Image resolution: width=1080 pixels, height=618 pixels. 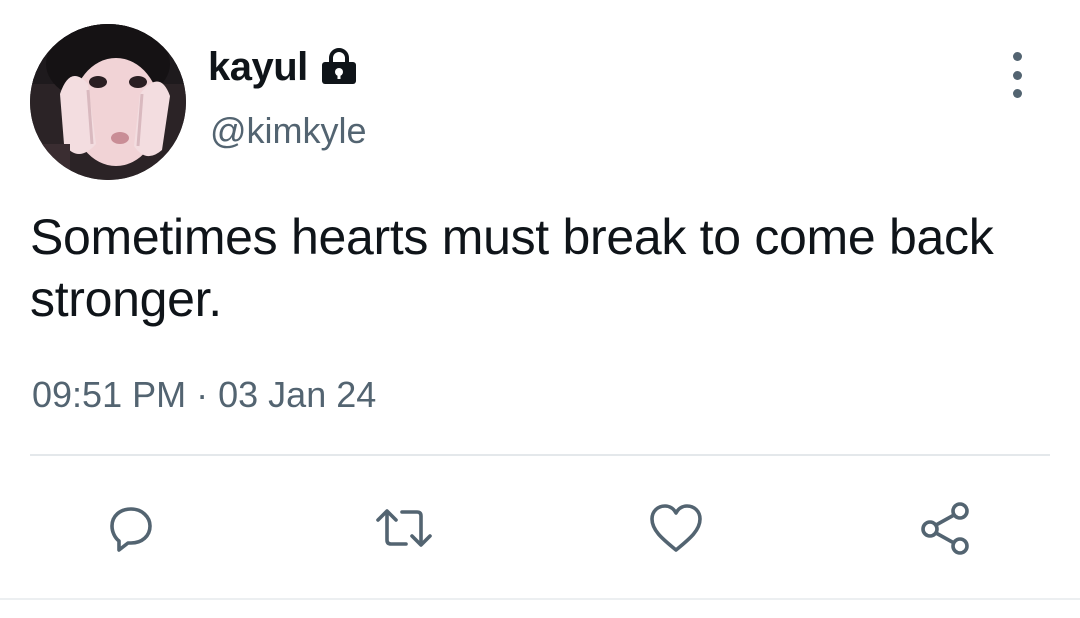 I want to click on tweet-date: 03 Jan 24, so click(x=297, y=394).